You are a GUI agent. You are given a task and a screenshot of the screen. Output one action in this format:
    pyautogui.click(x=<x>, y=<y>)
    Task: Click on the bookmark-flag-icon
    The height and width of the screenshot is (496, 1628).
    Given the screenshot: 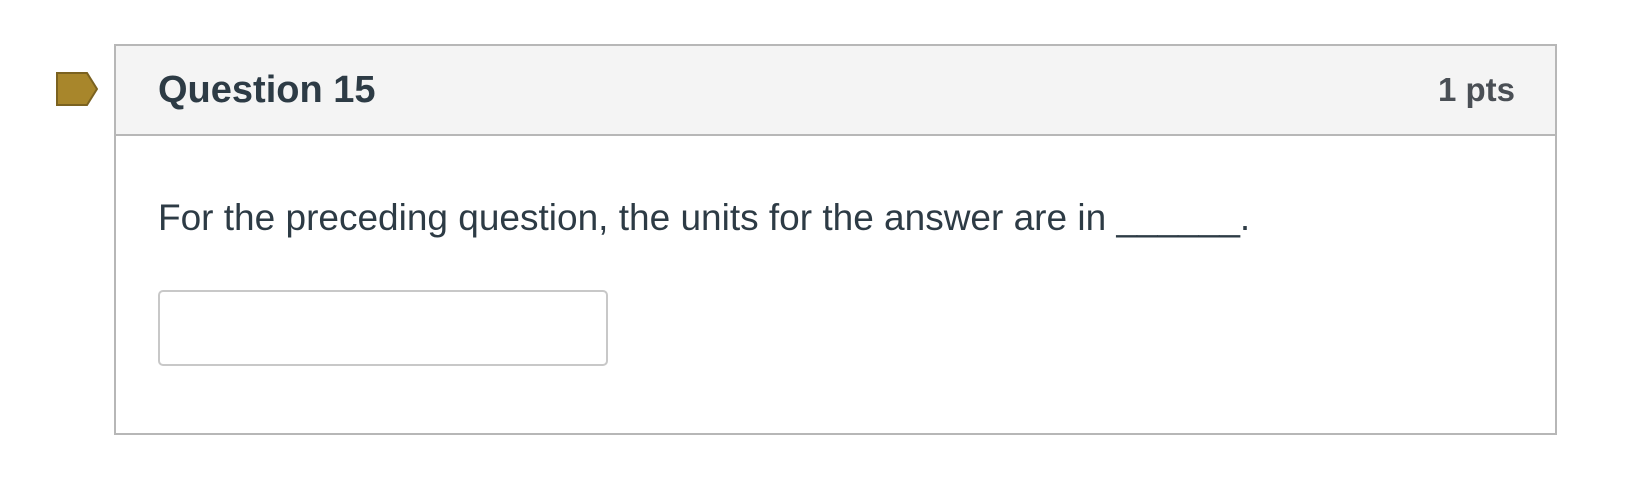 What is the action you would take?
    pyautogui.click(x=77, y=89)
    